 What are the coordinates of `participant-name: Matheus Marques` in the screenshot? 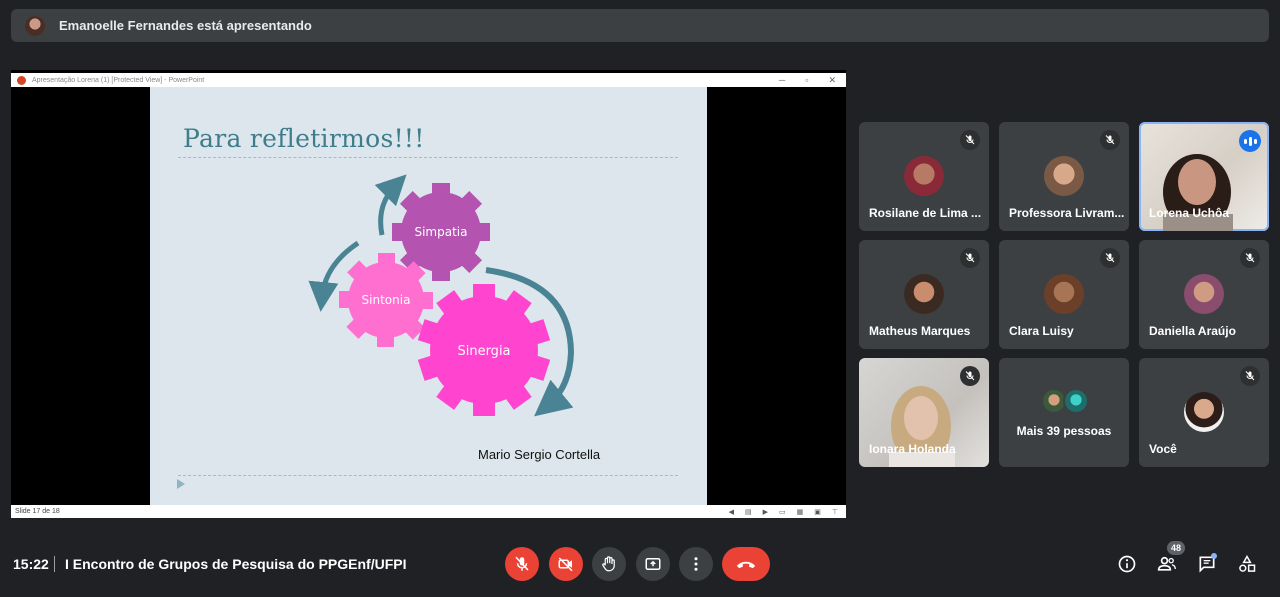 It's located at (920, 331).